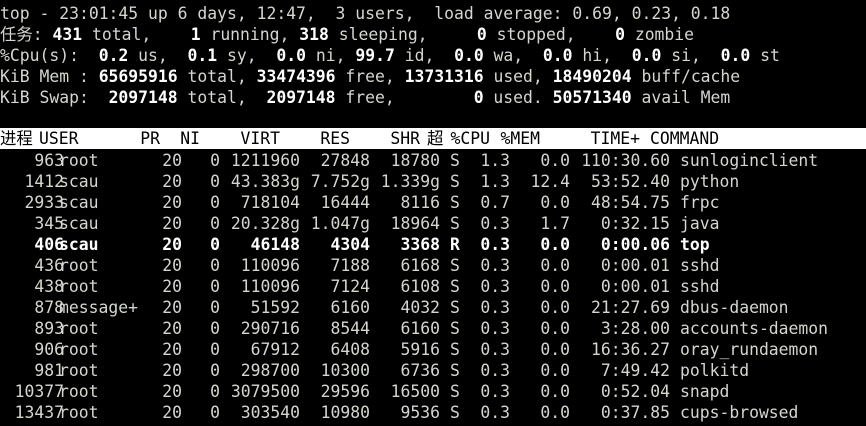  I want to click on mem-free: 33474396, so click(296, 76).